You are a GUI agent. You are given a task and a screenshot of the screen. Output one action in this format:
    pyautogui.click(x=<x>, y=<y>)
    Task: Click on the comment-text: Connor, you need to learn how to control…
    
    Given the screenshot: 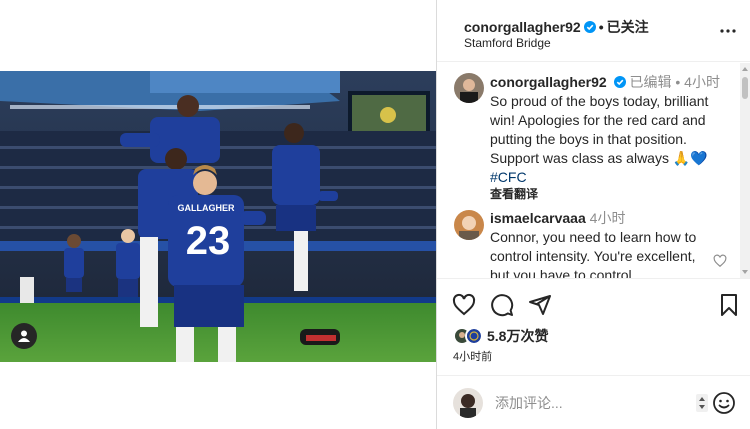 What is the action you would take?
    pyautogui.click(x=593, y=253)
    